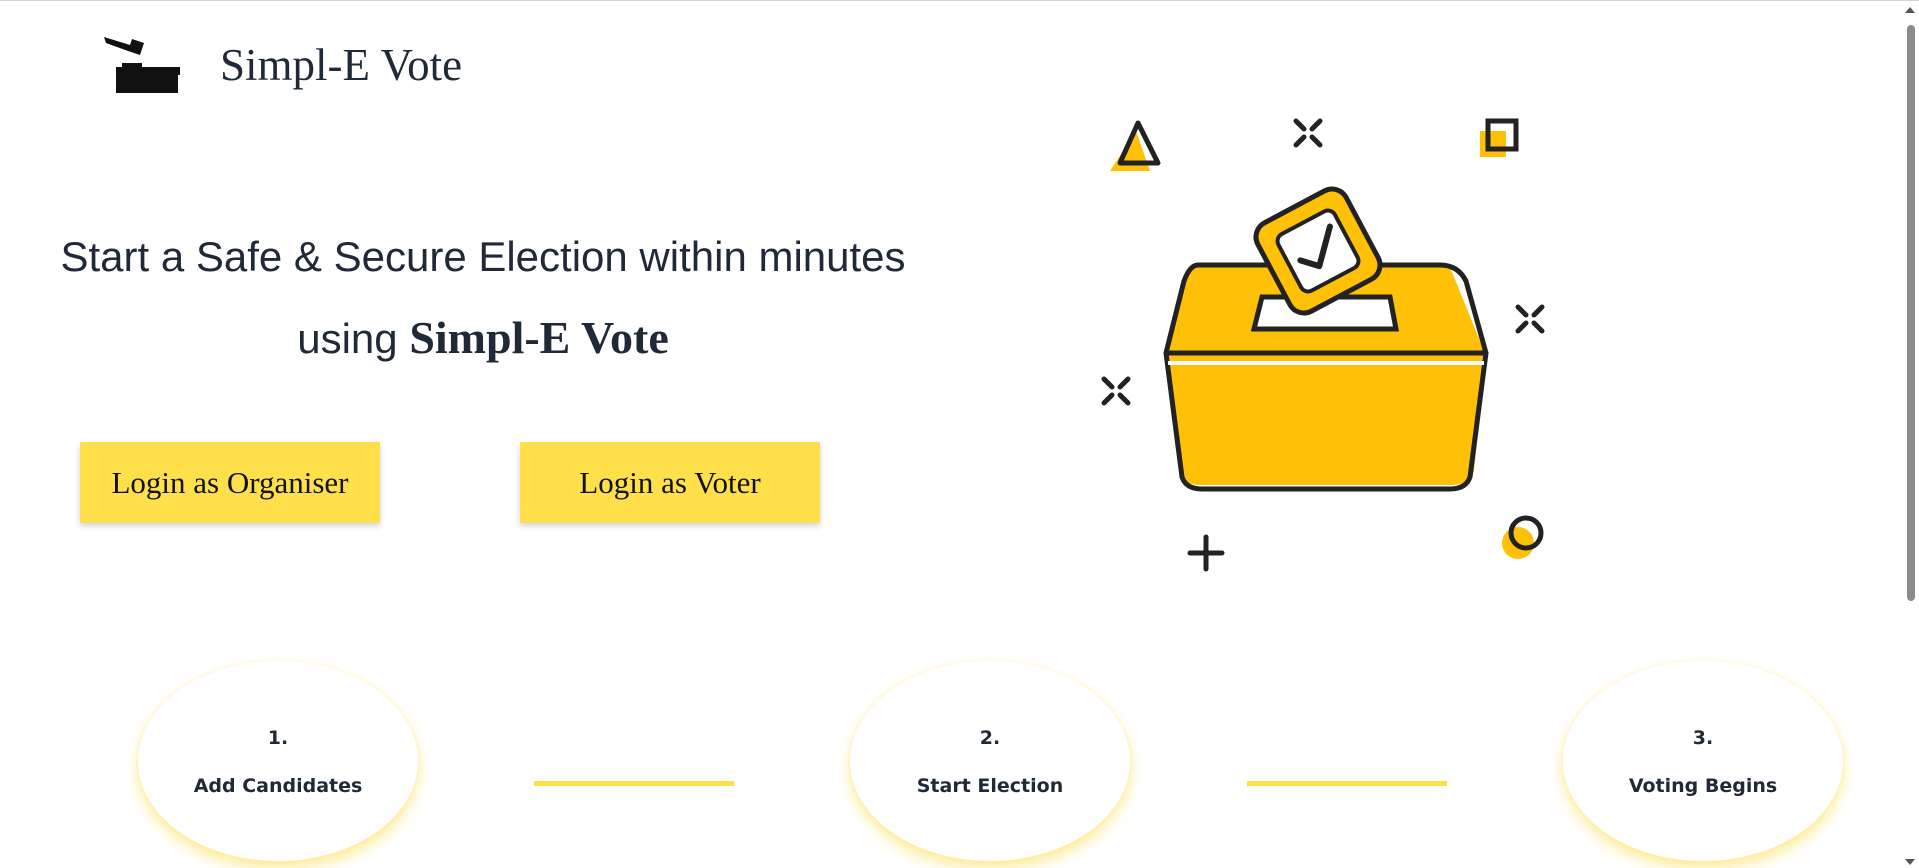 The height and width of the screenshot is (868, 1919). What do you see at coordinates (1703, 761) in the screenshot?
I see `step-voting-begins: 3. Voting Begins` at bounding box center [1703, 761].